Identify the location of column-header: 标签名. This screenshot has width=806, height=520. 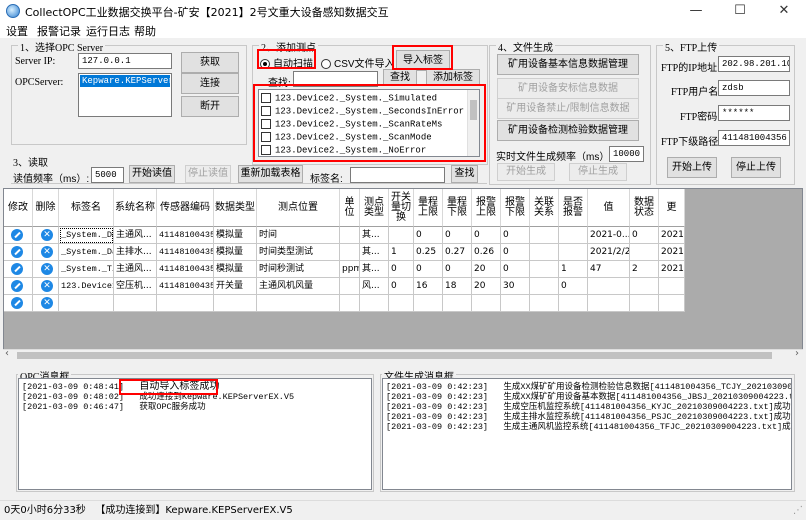
(86, 208).